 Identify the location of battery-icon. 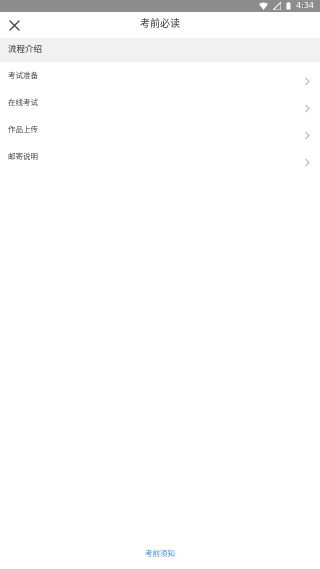
(288, 6).